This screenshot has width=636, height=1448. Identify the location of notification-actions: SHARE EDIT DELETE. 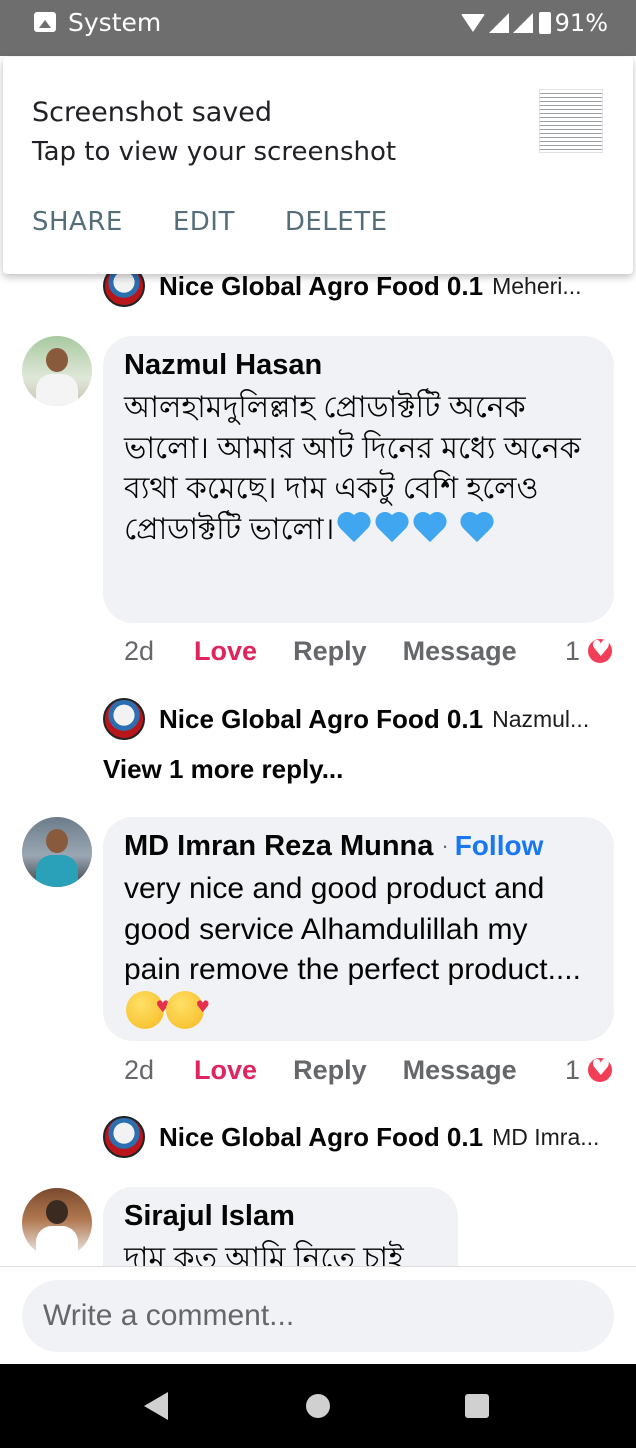
(210, 222).